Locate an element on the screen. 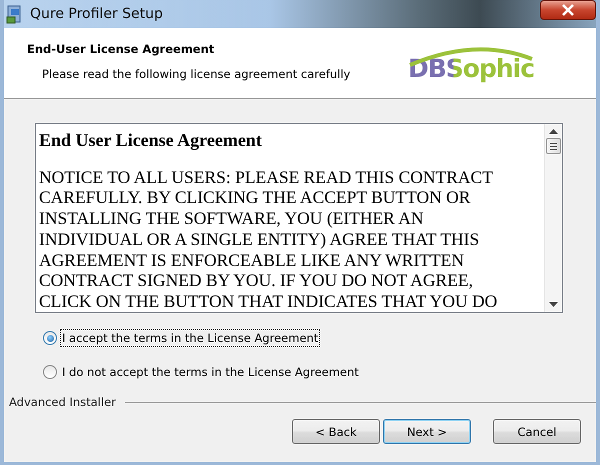  cancel-button: Cancel is located at coordinates (537, 431).